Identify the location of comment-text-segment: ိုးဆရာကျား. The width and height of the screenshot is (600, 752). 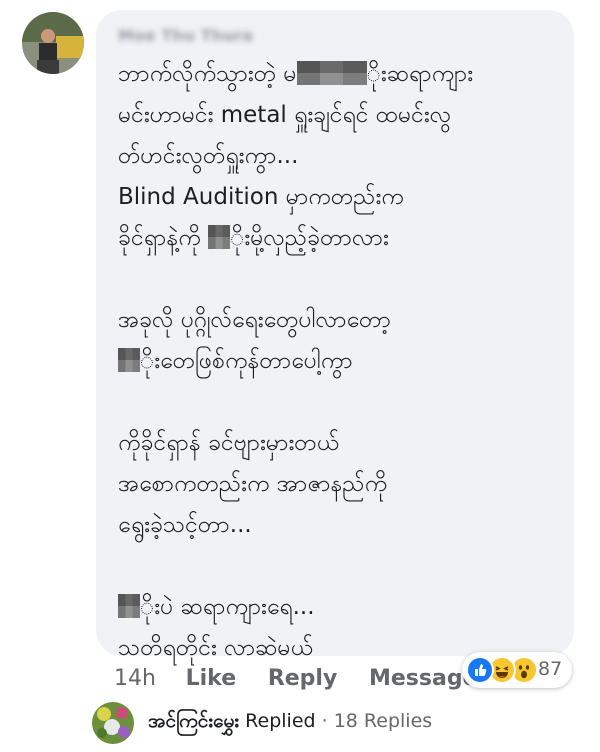
(420, 74).